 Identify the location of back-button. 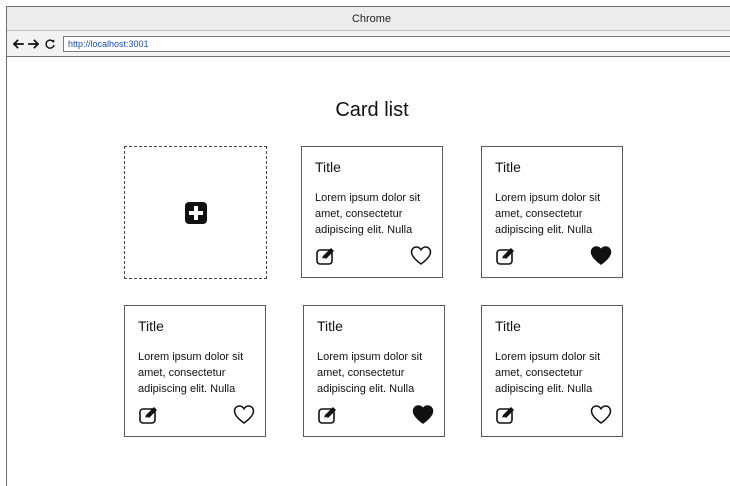
(17, 44).